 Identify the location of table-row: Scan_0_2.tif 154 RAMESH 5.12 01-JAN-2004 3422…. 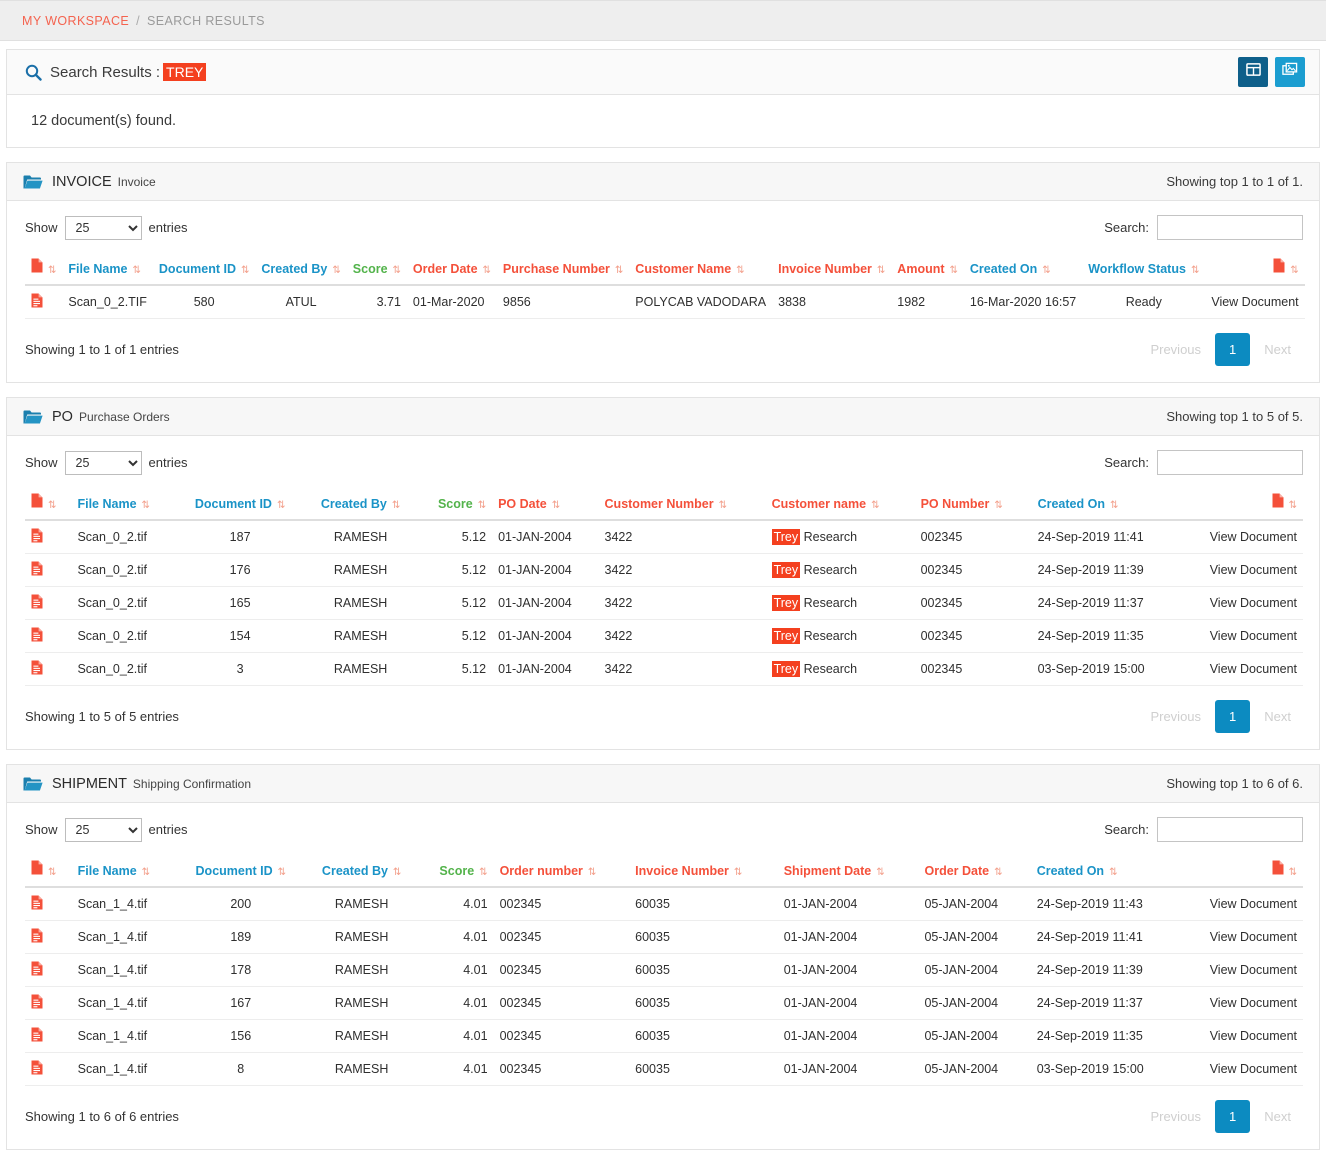
(664, 636).